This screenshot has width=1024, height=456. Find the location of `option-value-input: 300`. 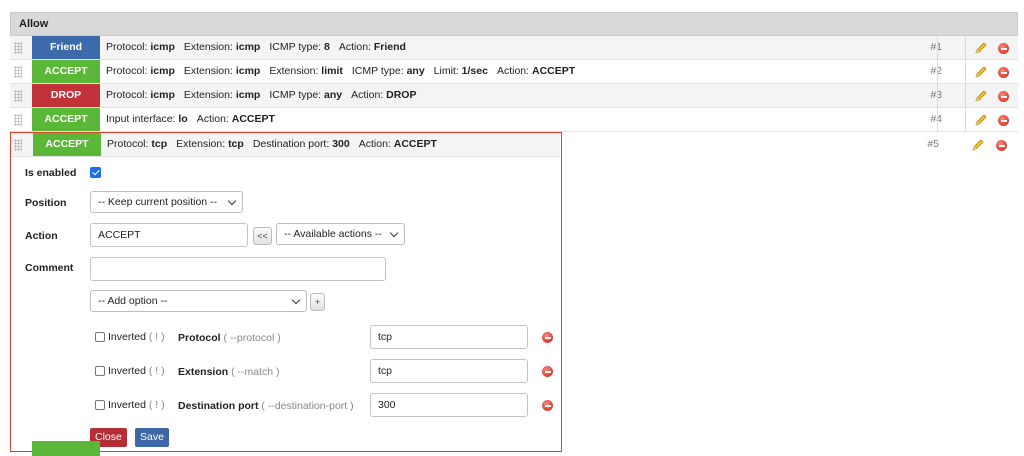

option-value-input: 300 is located at coordinates (449, 405).